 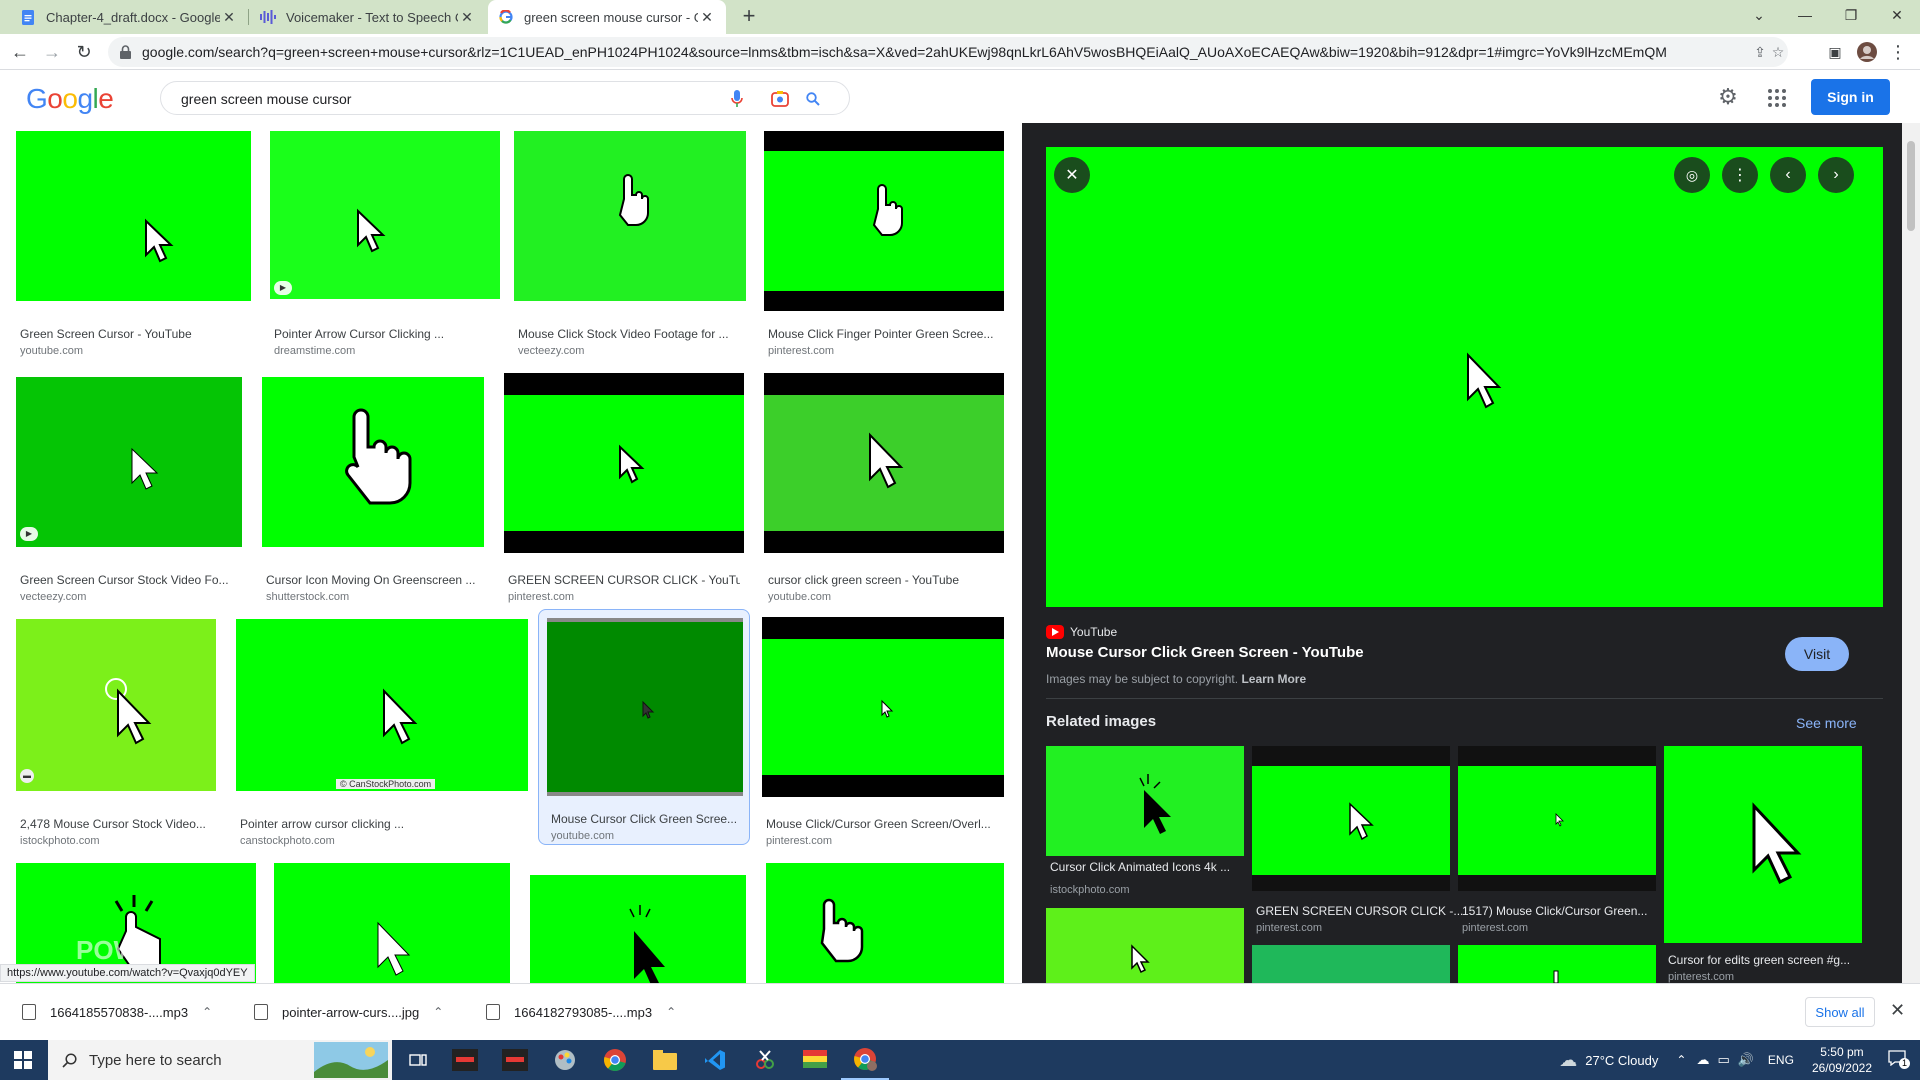 I want to click on paint-app-icon, so click(x=565, y=1060).